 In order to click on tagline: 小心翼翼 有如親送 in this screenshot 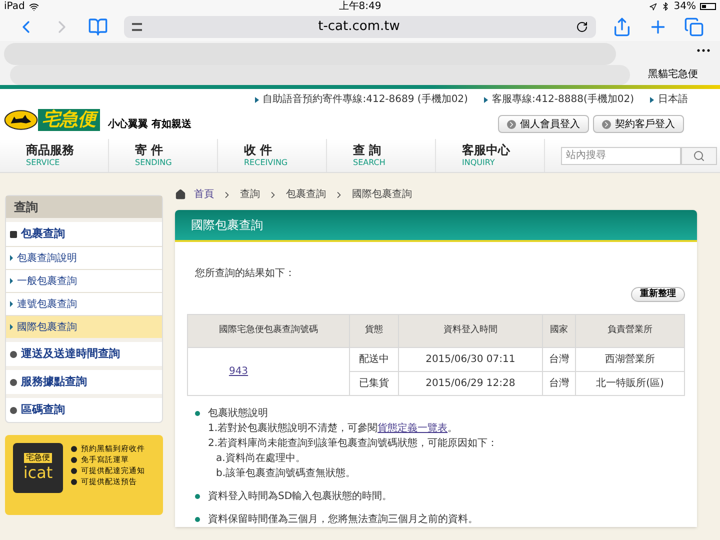, I will do `click(150, 124)`.